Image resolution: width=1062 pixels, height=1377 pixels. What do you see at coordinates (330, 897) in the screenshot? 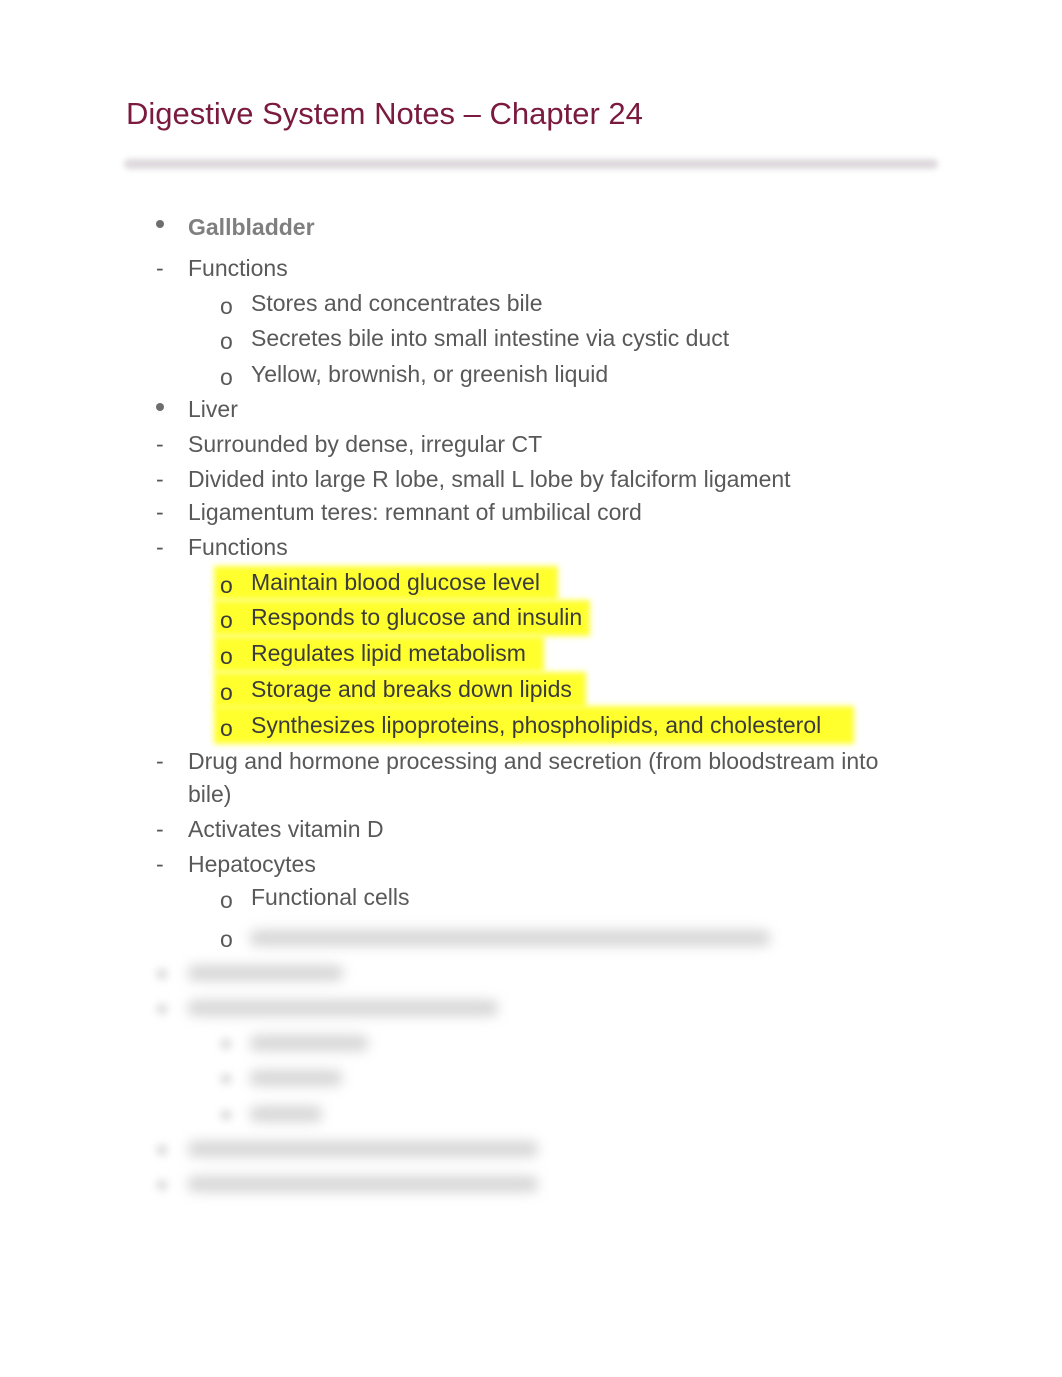
I see `list-item: Functional cells` at bounding box center [330, 897].